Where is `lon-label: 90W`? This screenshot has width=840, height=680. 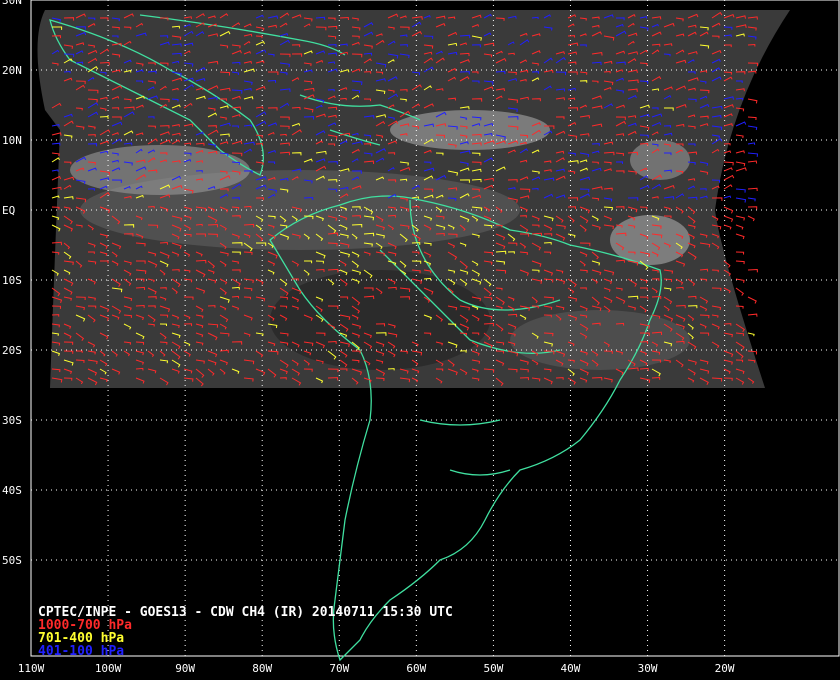 lon-label: 90W is located at coordinates (185, 668).